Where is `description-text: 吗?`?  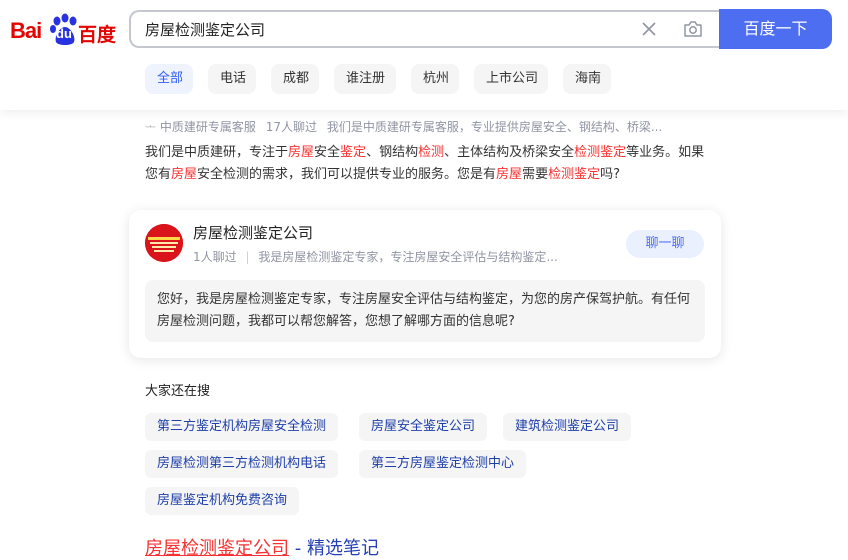 description-text: 吗? is located at coordinates (610, 174).